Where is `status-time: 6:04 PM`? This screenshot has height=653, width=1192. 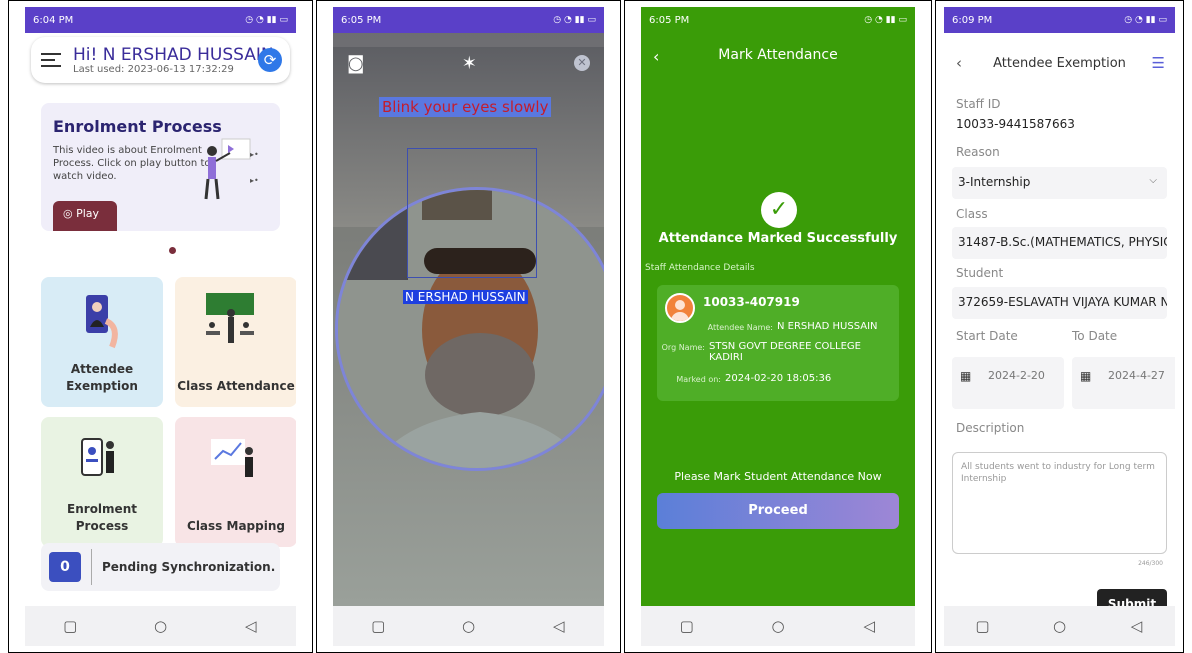
status-time: 6:04 PM is located at coordinates (53, 20).